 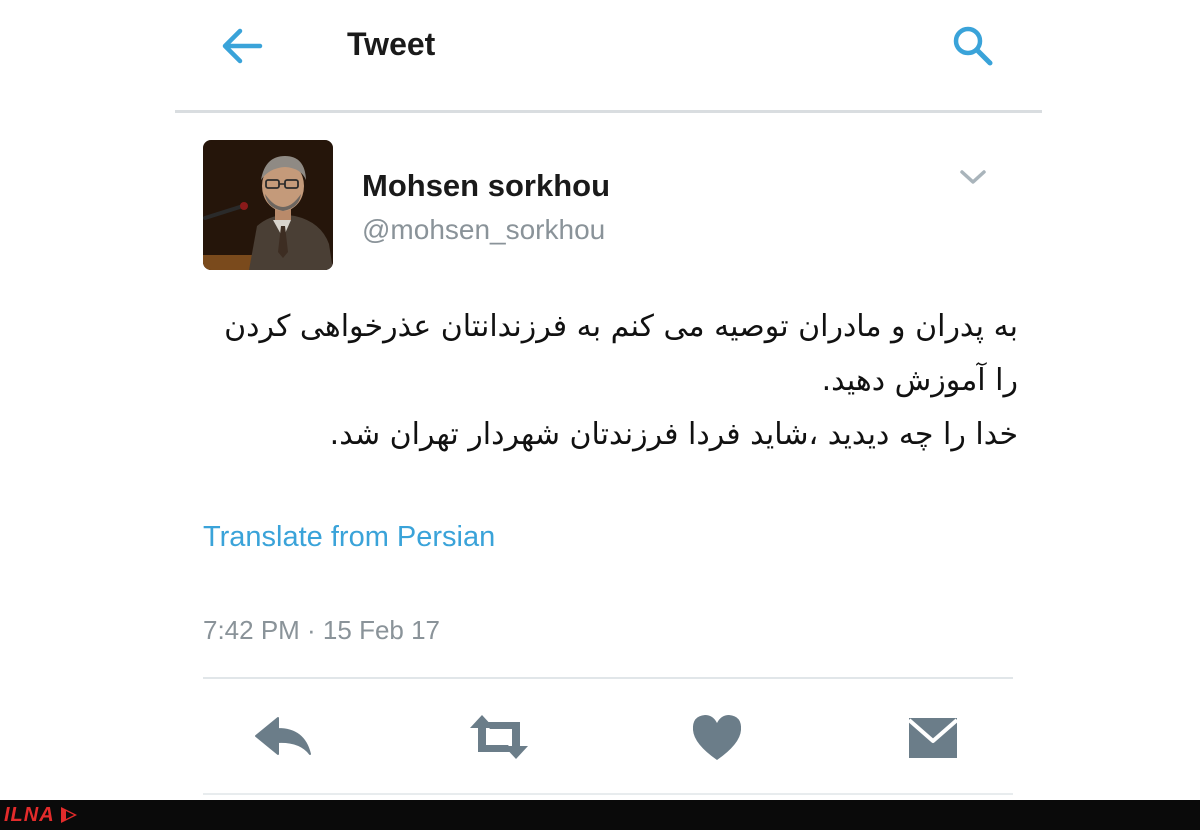 I want to click on reply-icon, so click(x=283, y=736).